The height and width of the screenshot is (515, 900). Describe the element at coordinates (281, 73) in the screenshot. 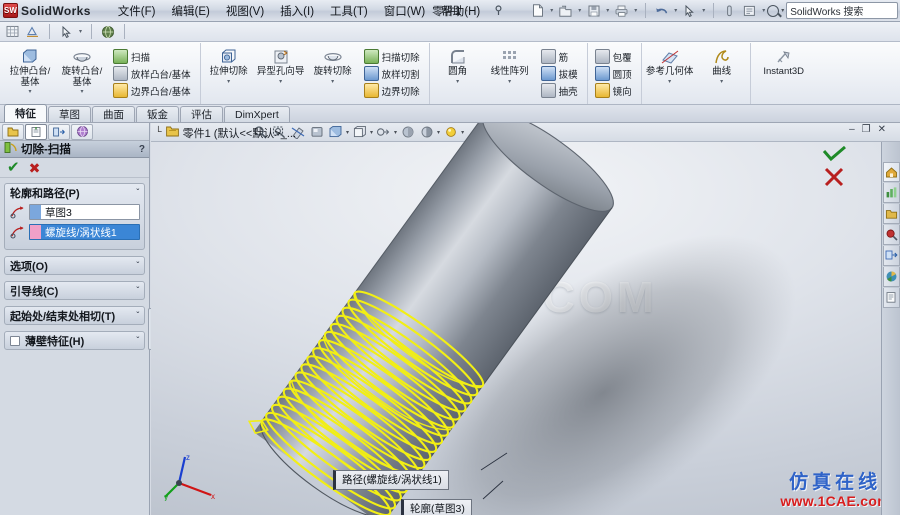

I see `hole-wizard-button: 异型孔向导 ▾` at that location.